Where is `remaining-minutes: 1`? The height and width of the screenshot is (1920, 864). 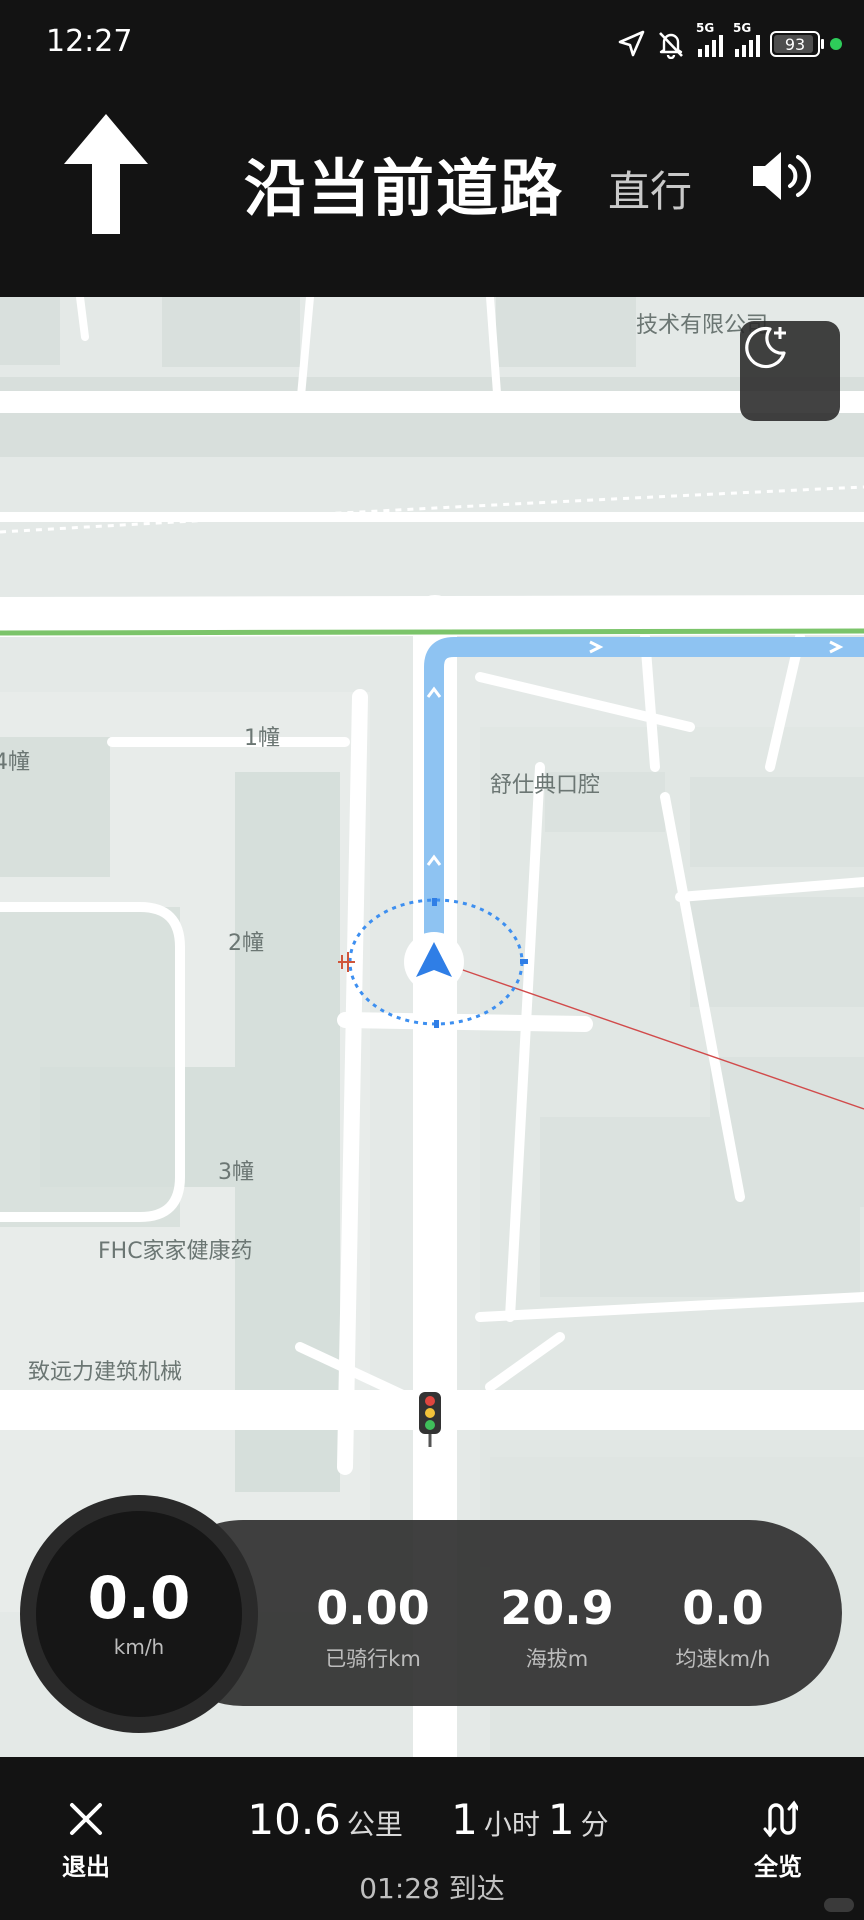 remaining-minutes: 1 is located at coordinates (561, 1819).